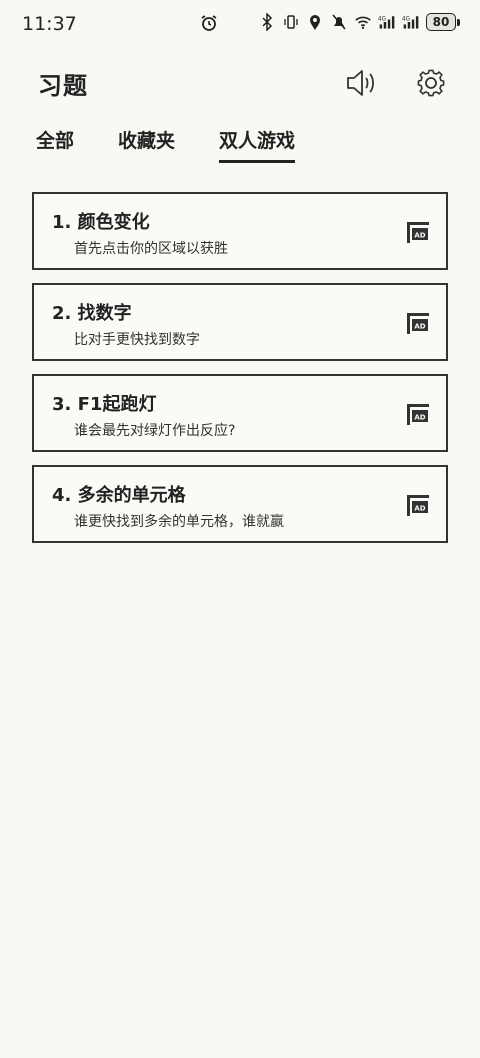  I want to click on list-item: 3. F1起跑灯 谁会最先对绿灯作出反应? AD, so click(240, 413).